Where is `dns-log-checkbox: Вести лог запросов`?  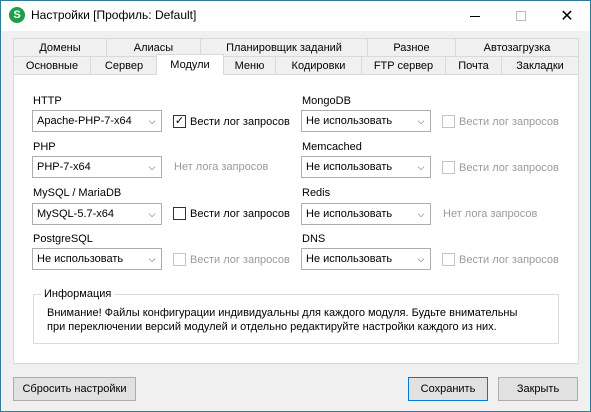 dns-log-checkbox: Вести лог запросов is located at coordinates (500, 259).